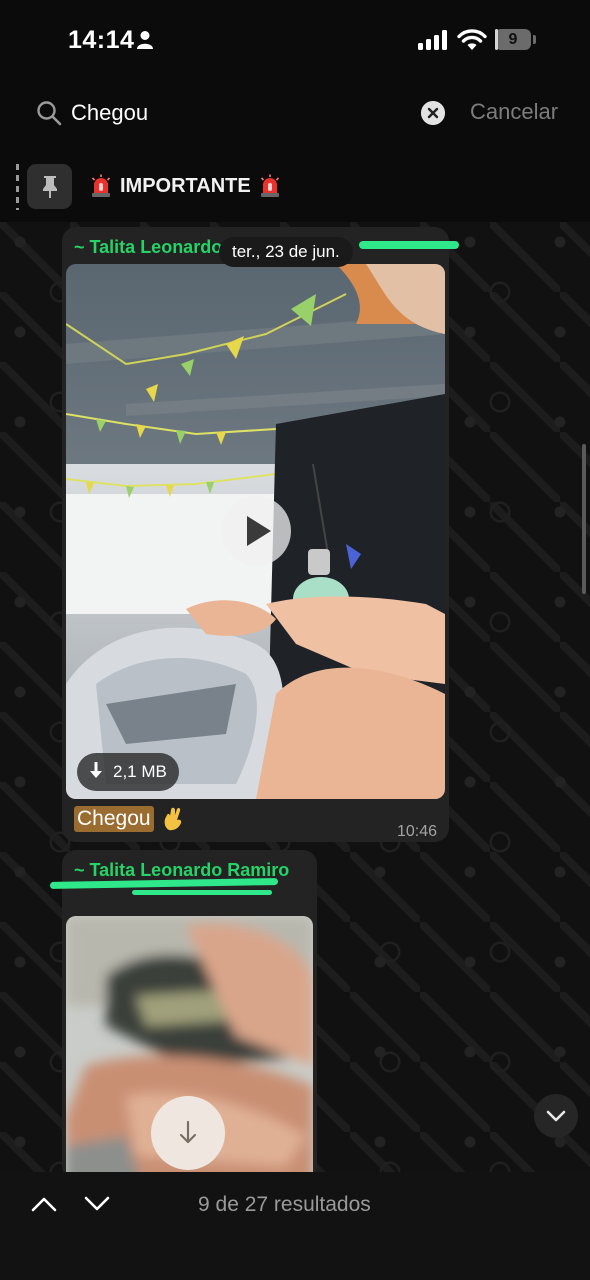 The height and width of the screenshot is (1280, 590). I want to click on sender-name: ~ Talita Leonardo, so click(148, 247).